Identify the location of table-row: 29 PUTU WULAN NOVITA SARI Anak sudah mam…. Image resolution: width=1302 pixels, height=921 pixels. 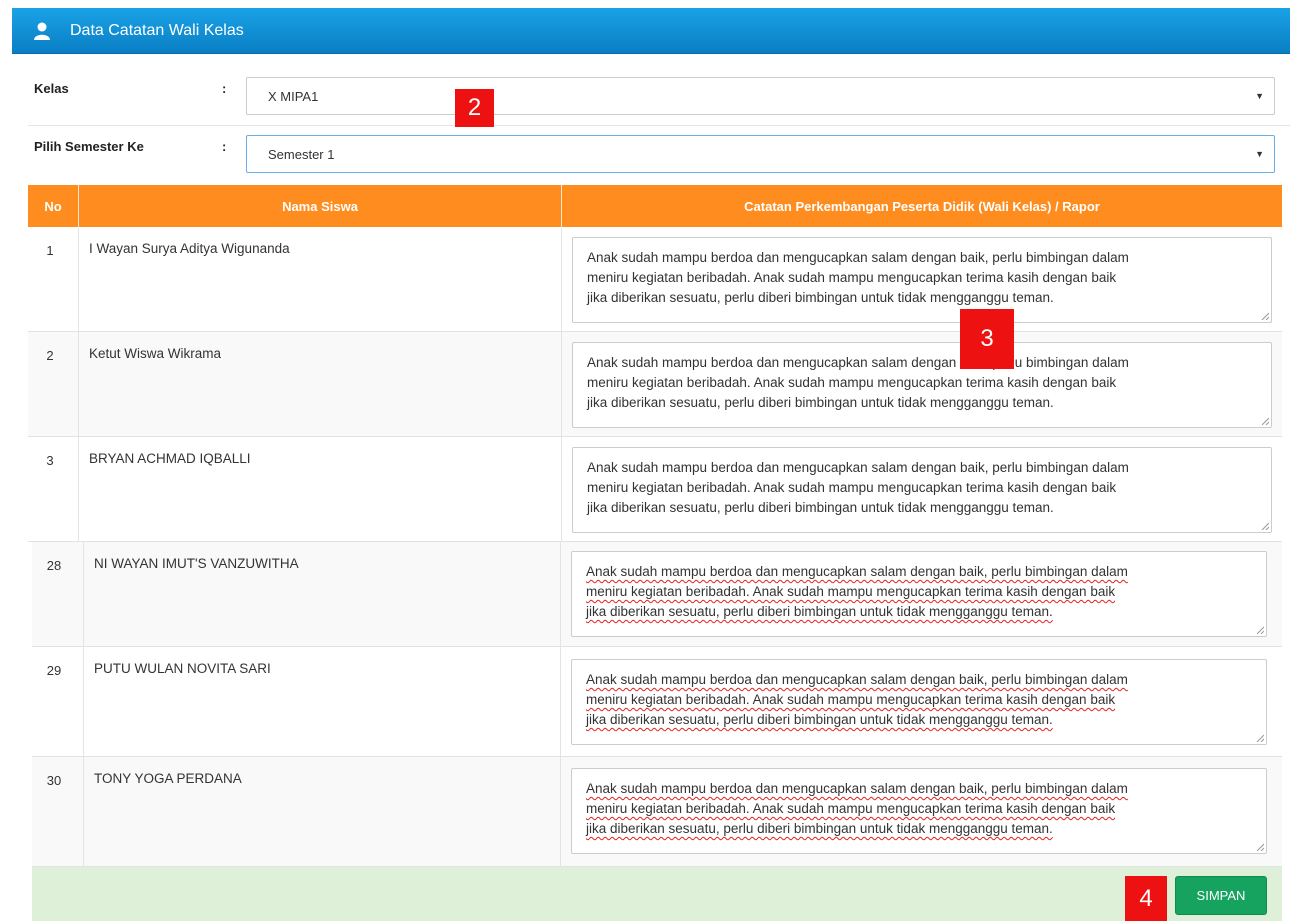
(657, 702).